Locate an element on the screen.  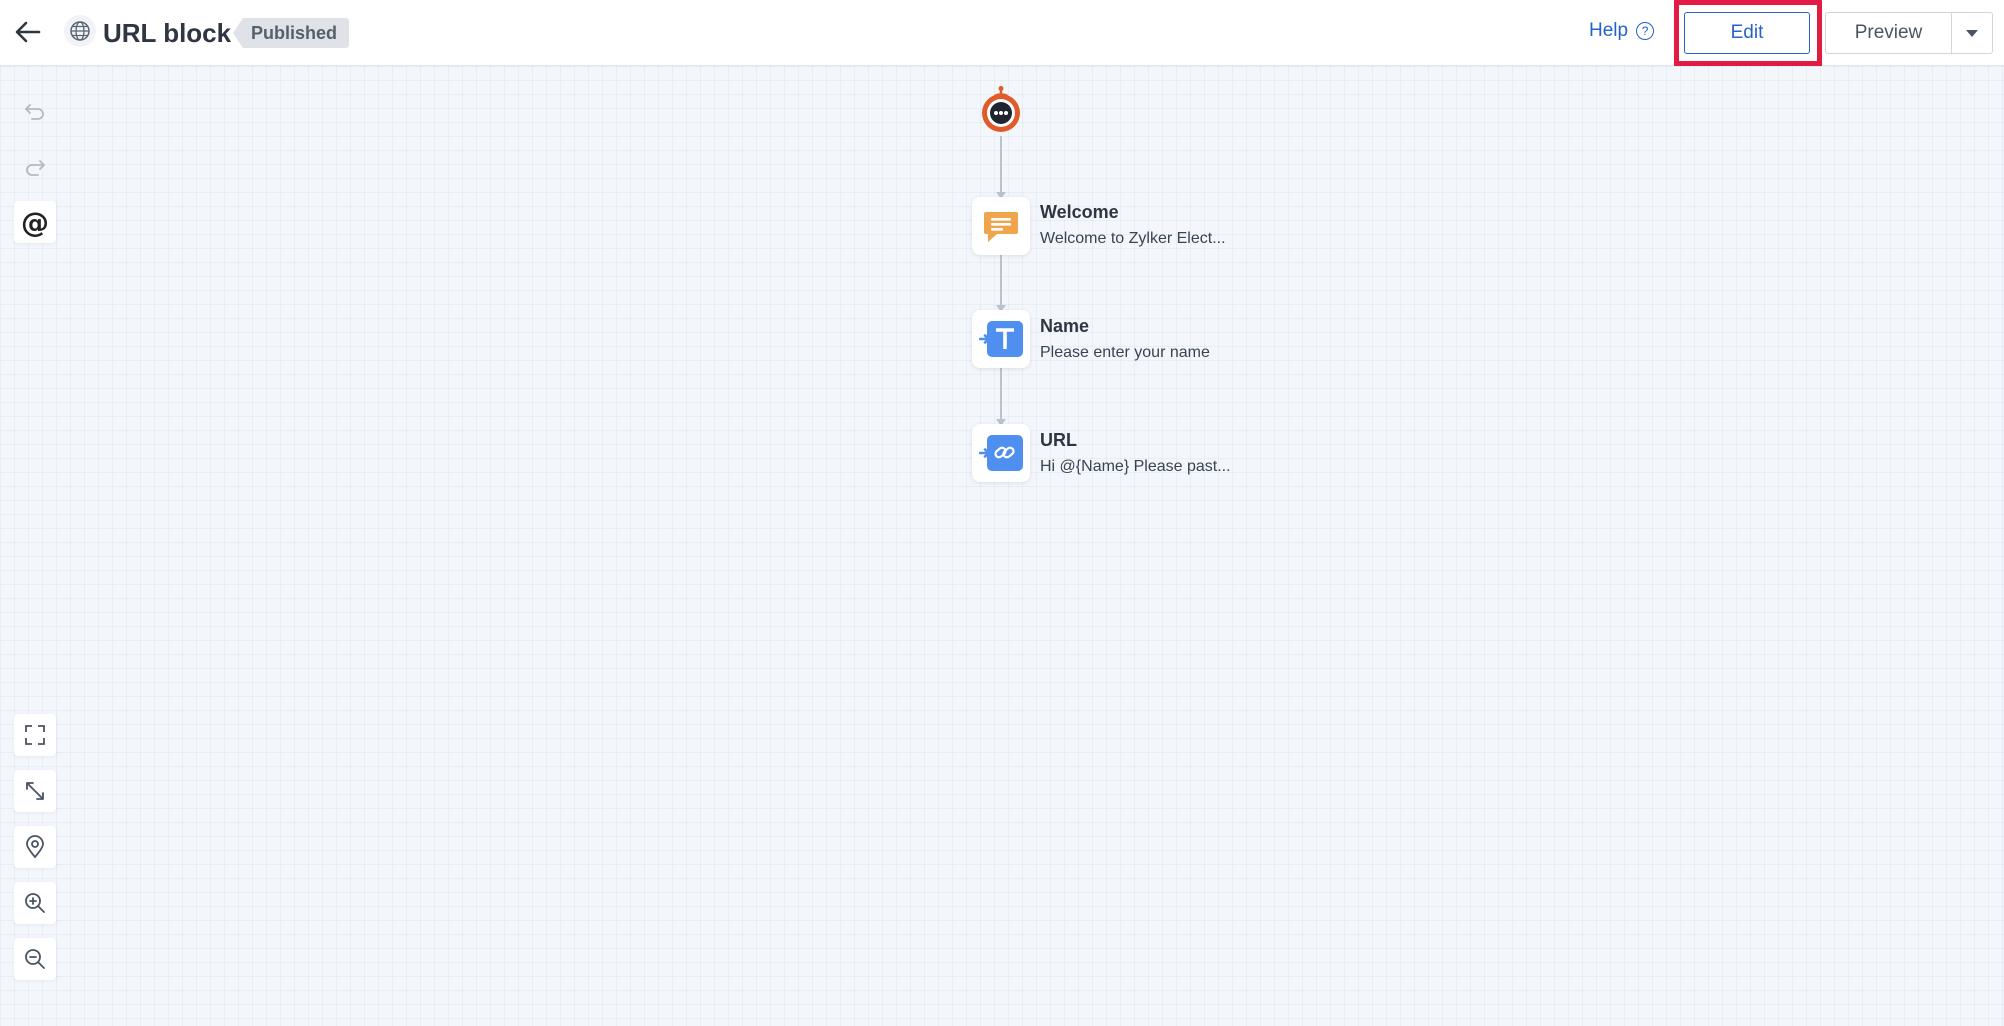
undo-button is located at coordinates (35, 111).